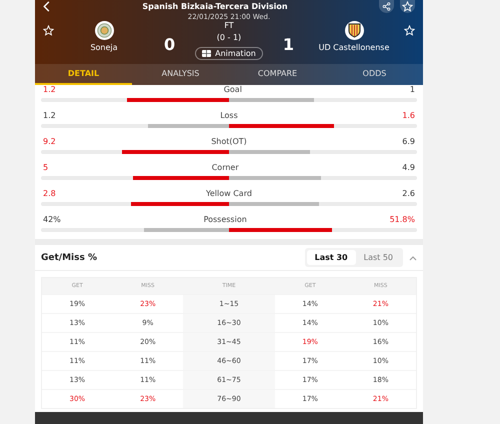 The height and width of the screenshot is (424, 500). I want to click on team-name: Soneja, so click(104, 47).